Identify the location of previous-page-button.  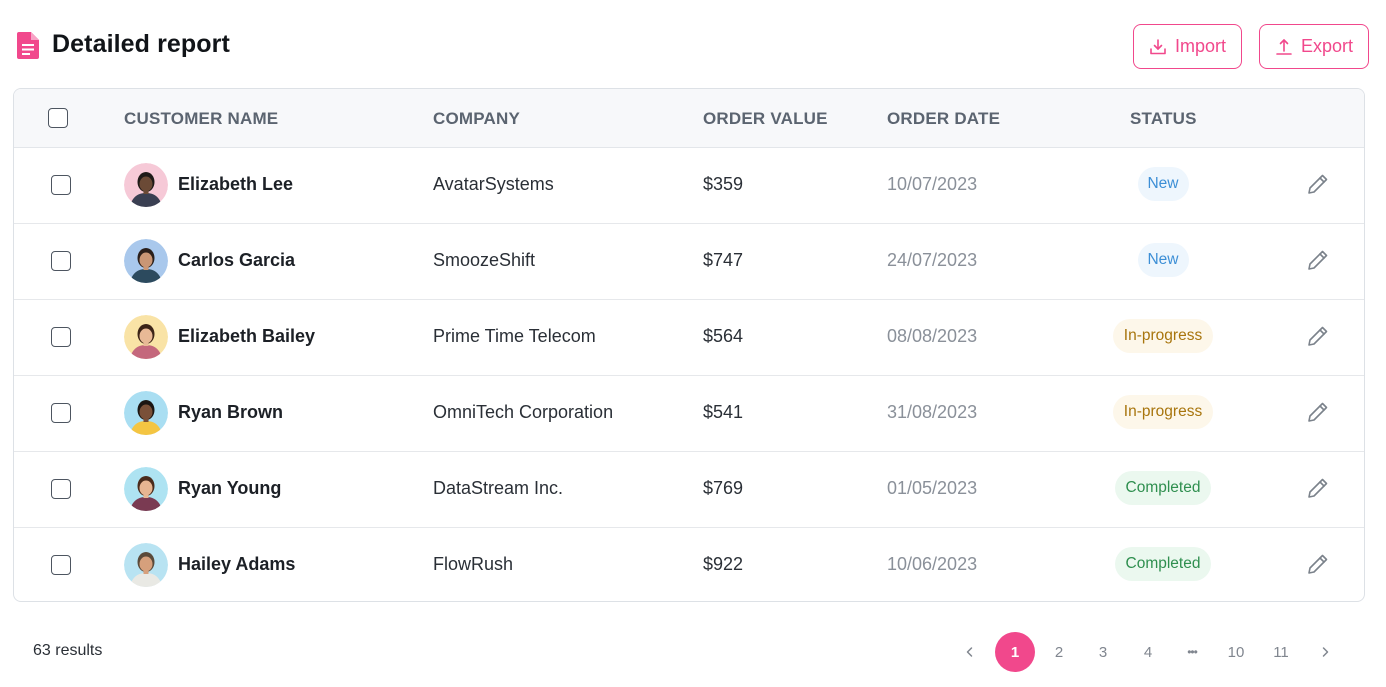
(970, 652).